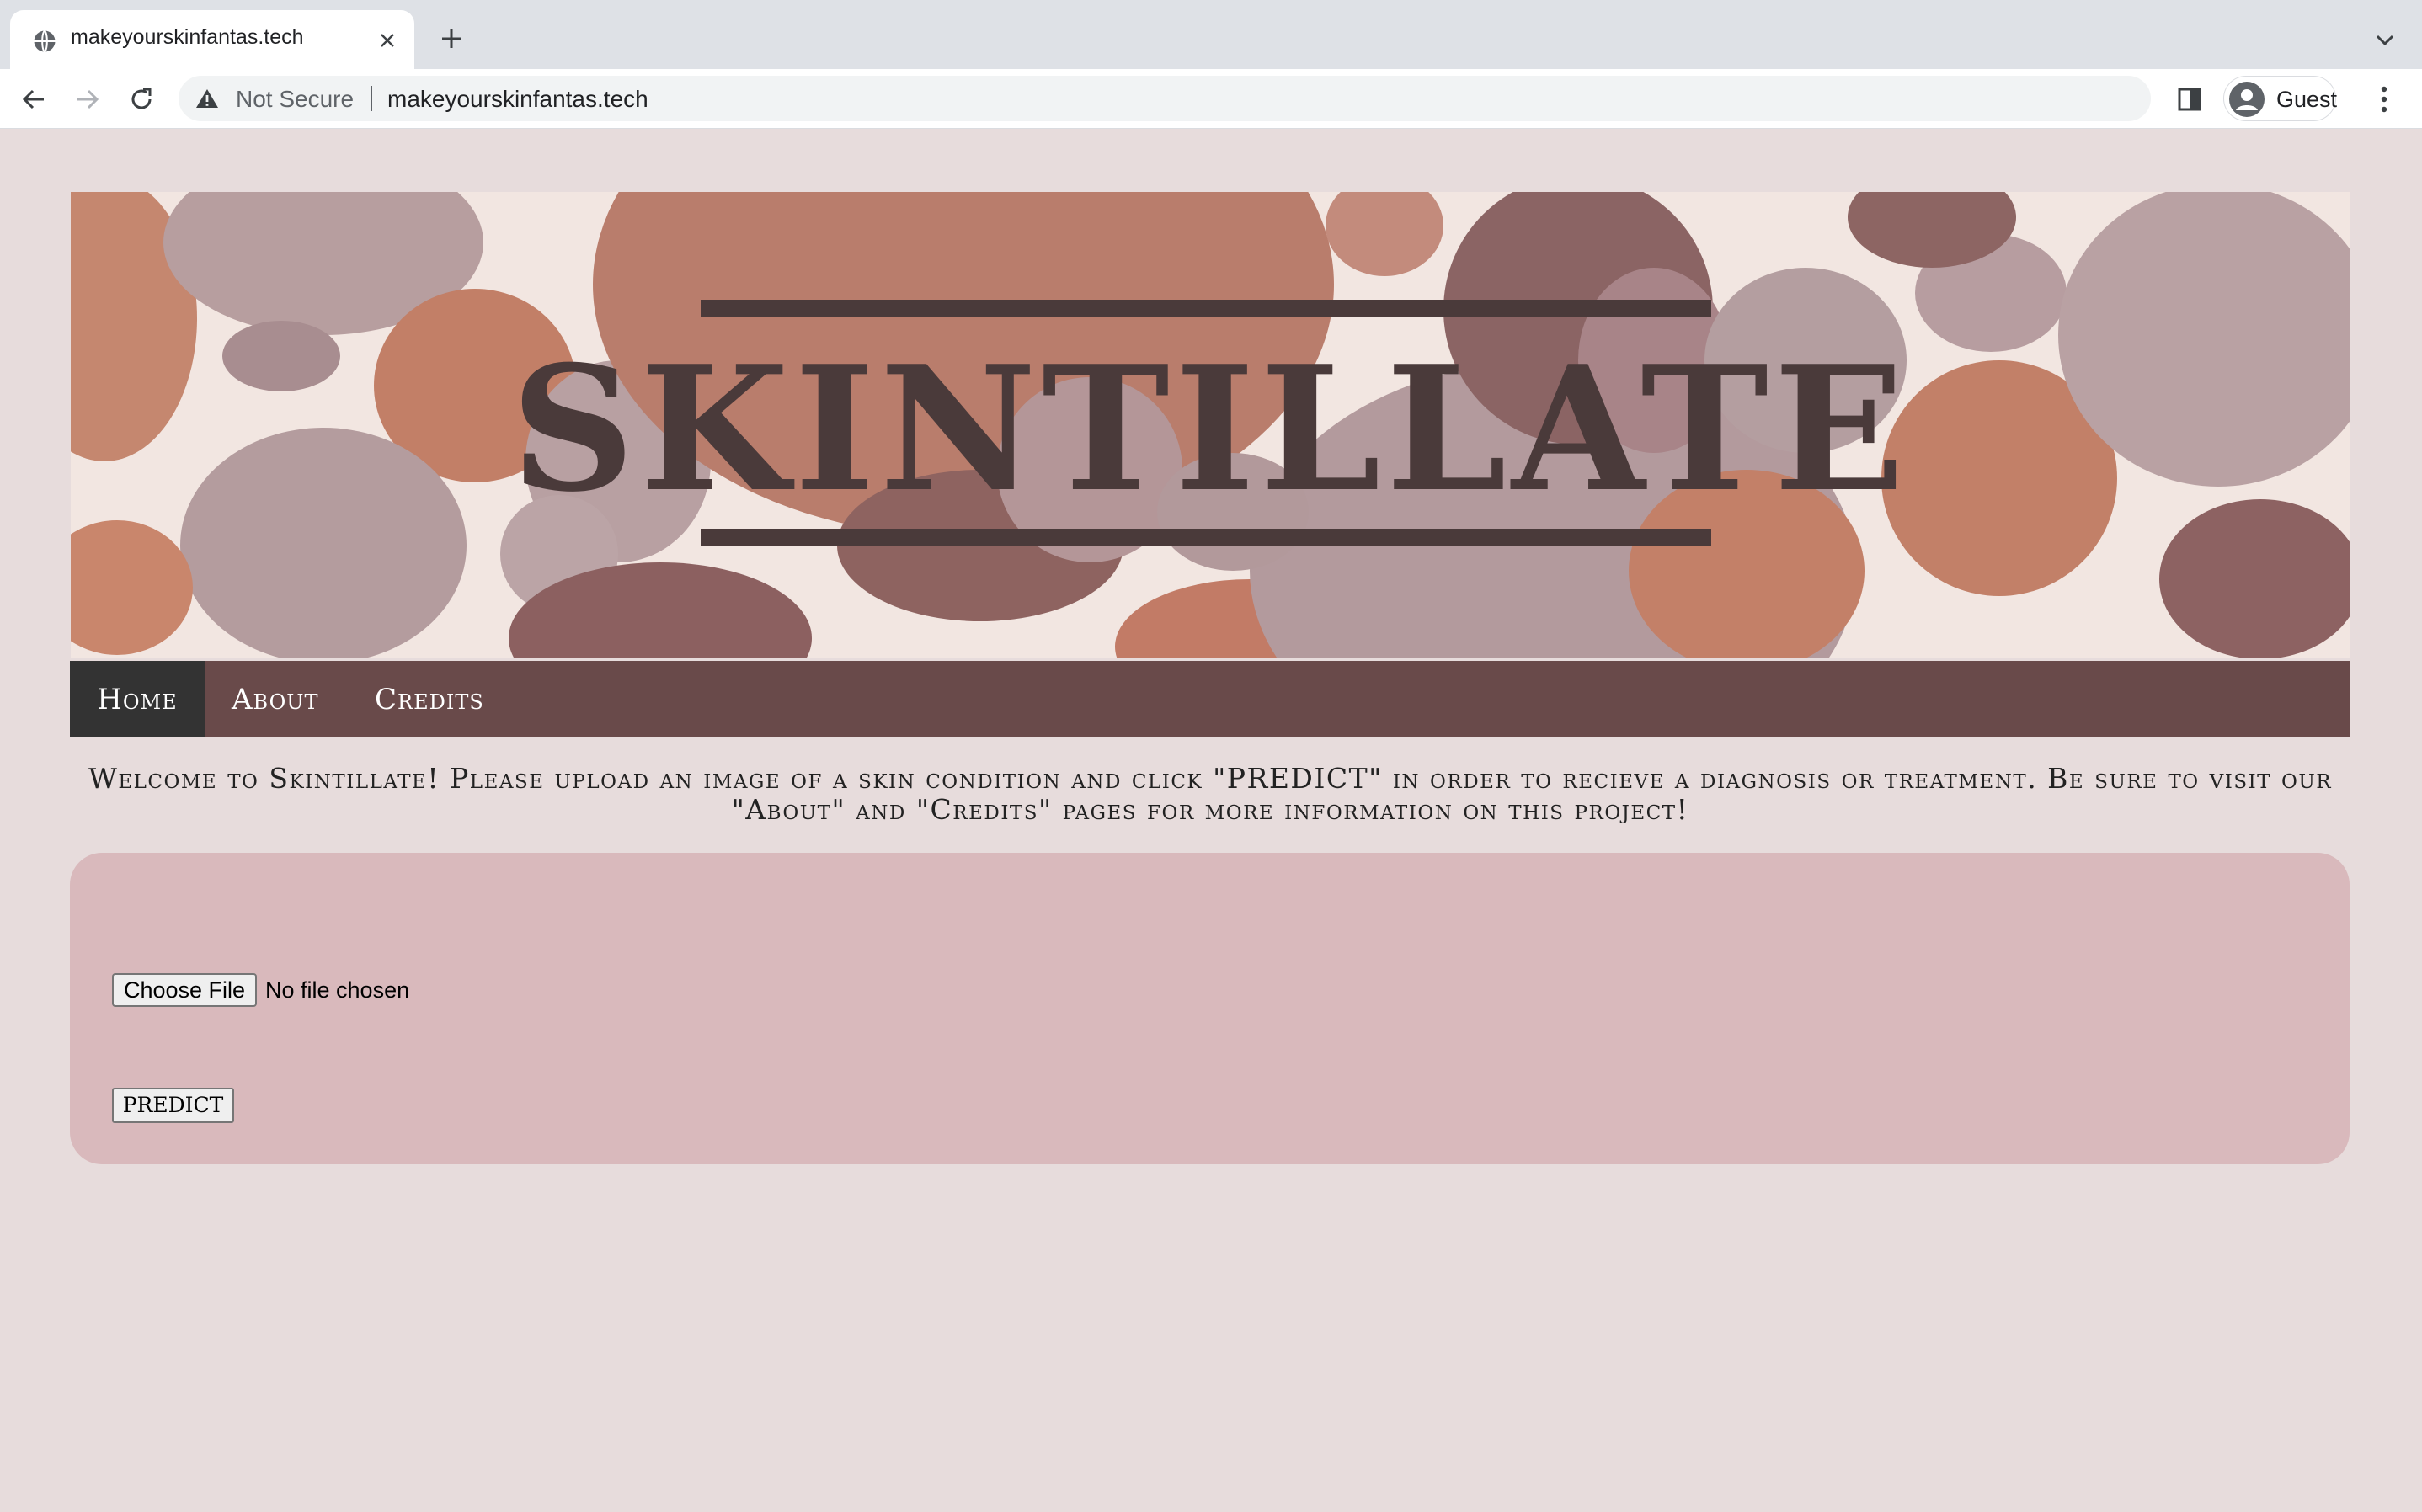 The image size is (2422, 1512). I want to click on warning-icon, so click(207, 99).